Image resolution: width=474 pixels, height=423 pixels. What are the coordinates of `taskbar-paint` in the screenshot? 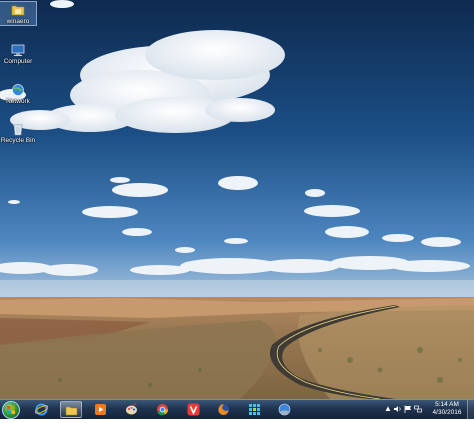 It's located at (132, 409).